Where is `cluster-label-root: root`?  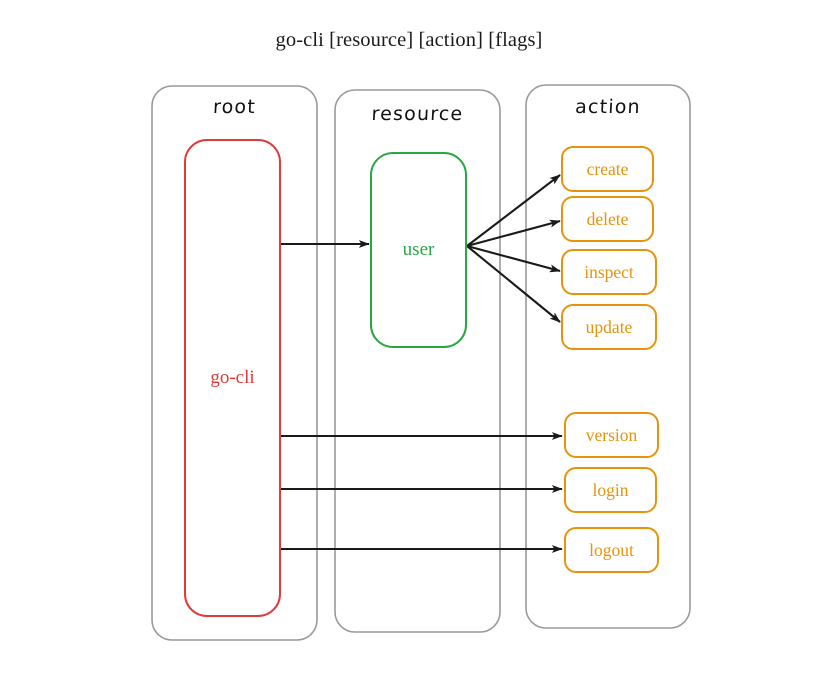
cluster-label-root: root is located at coordinates (234, 107).